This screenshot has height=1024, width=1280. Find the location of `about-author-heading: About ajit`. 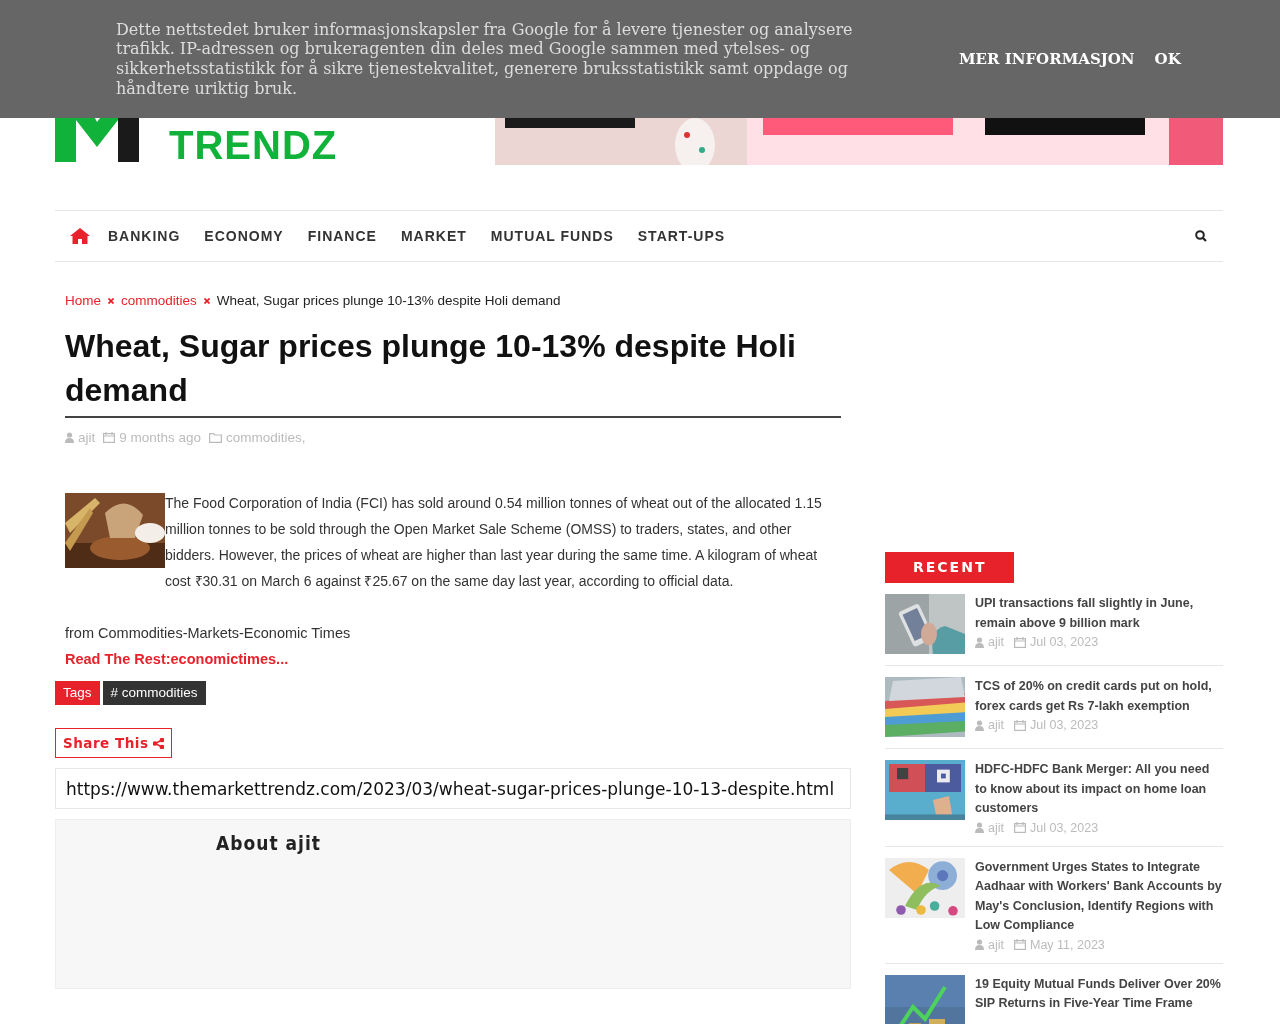

about-author-heading: About ajit is located at coordinates (268, 843).